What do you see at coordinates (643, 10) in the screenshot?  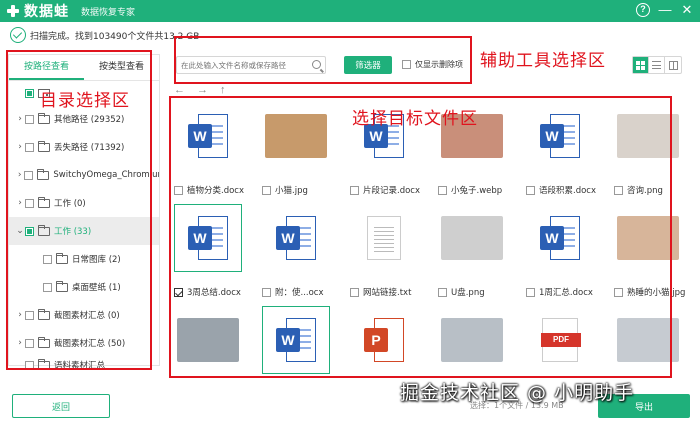 I see `help-icon: ?` at bounding box center [643, 10].